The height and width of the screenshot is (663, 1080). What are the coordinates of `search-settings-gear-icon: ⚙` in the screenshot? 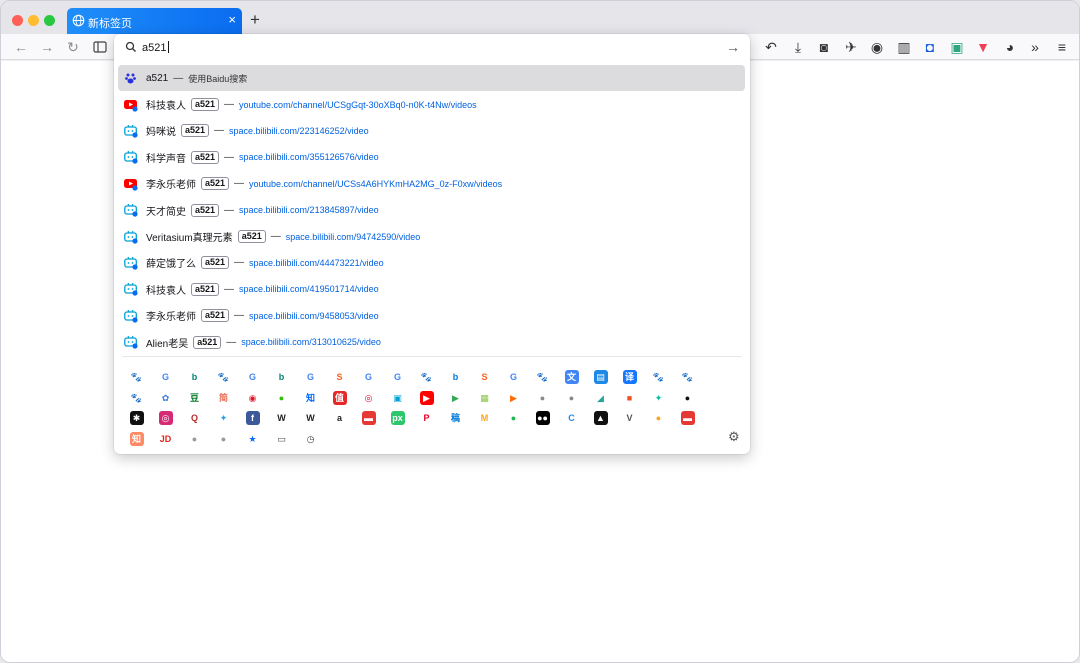 It's located at (734, 436).